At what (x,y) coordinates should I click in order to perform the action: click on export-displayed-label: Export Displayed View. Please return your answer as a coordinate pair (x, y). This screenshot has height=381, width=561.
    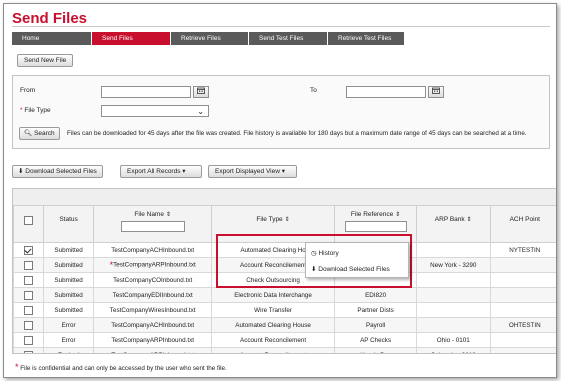
    Looking at the image, I should click on (247, 171).